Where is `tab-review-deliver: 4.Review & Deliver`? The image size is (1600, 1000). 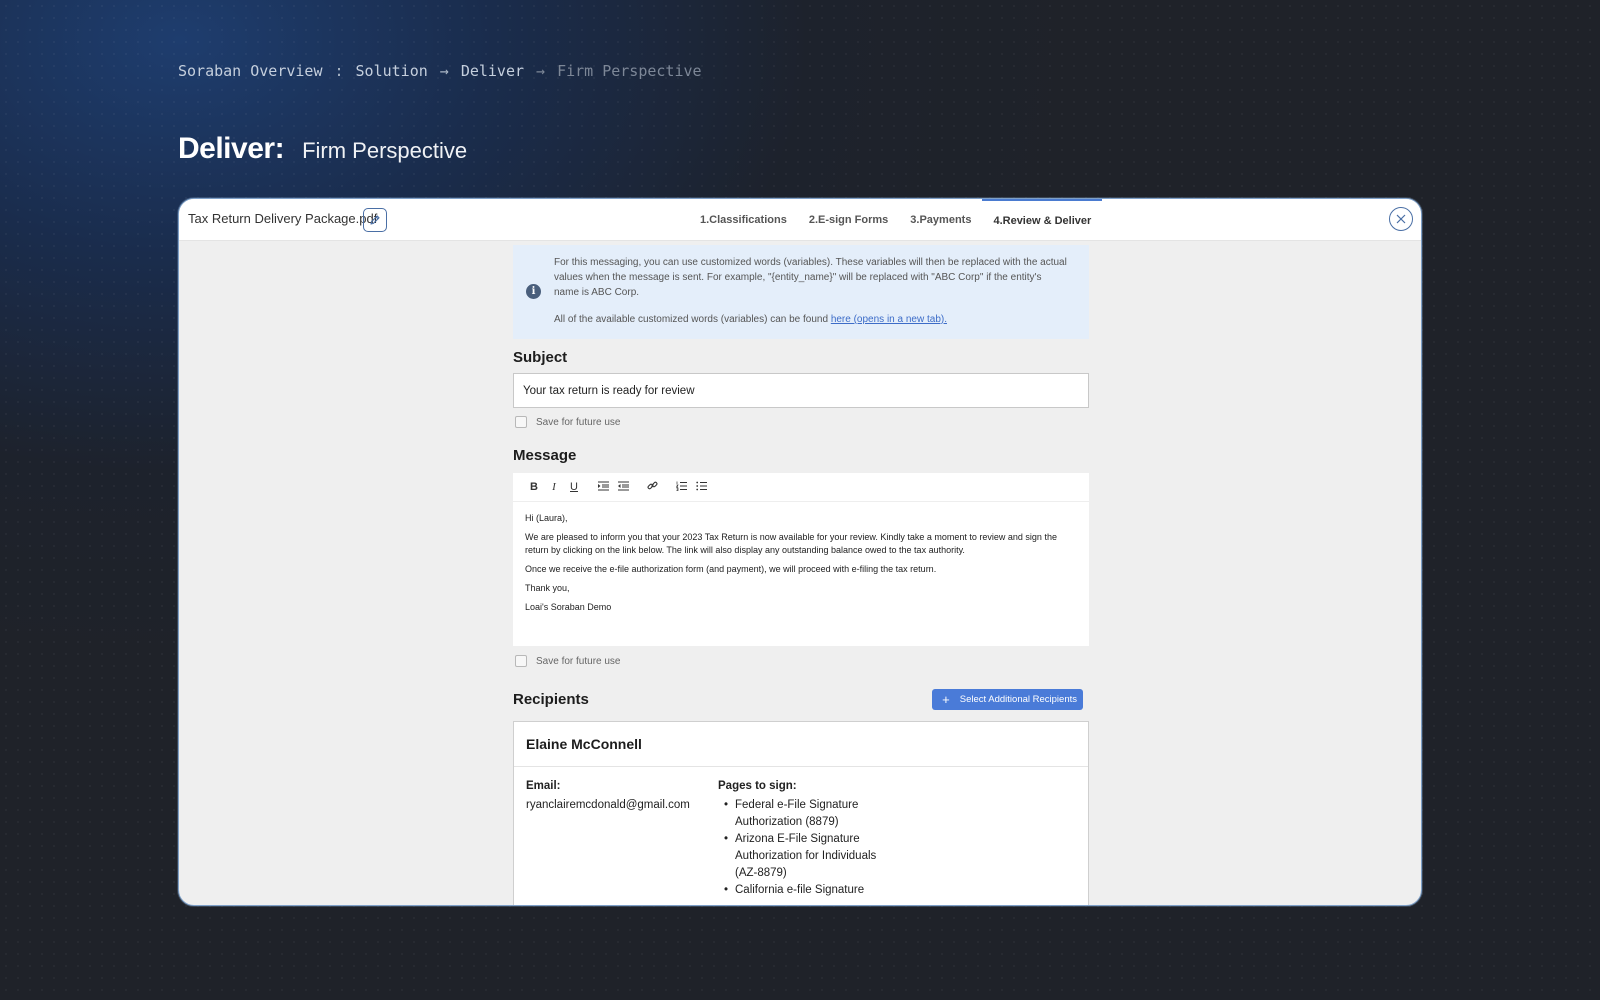 tab-review-deliver: 4.Review & Deliver is located at coordinates (1042, 220).